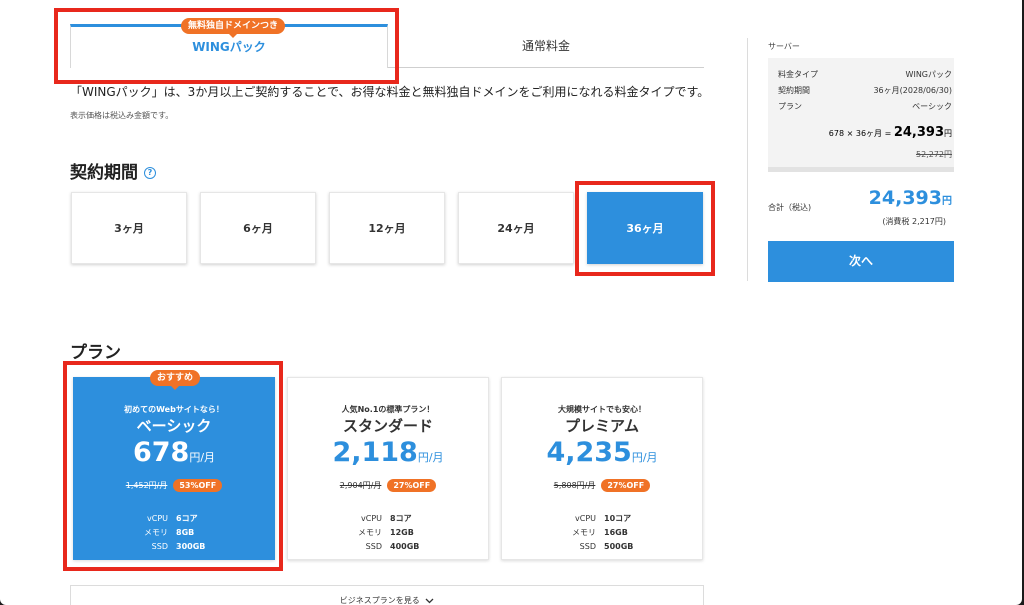  I want to click on tab-normal-price: 通常料金, so click(546, 46).